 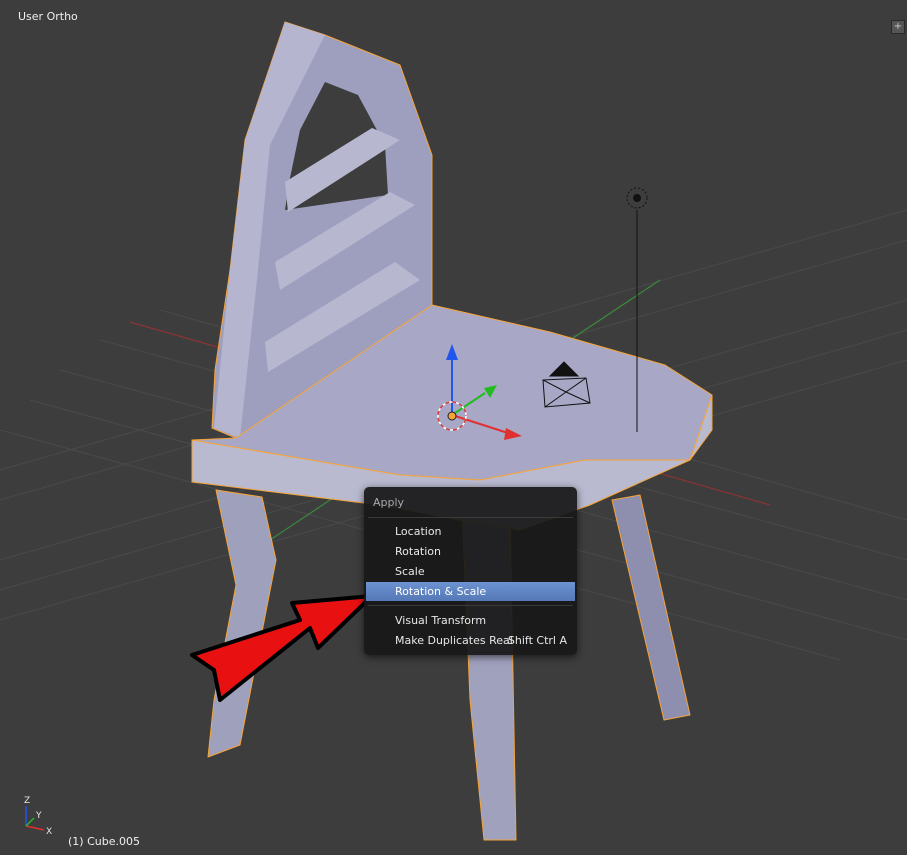 What do you see at coordinates (537, 640) in the screenshot?
I see `menu-item-shortcut: Shift Ctrl A` at bounding box center [537, 640].